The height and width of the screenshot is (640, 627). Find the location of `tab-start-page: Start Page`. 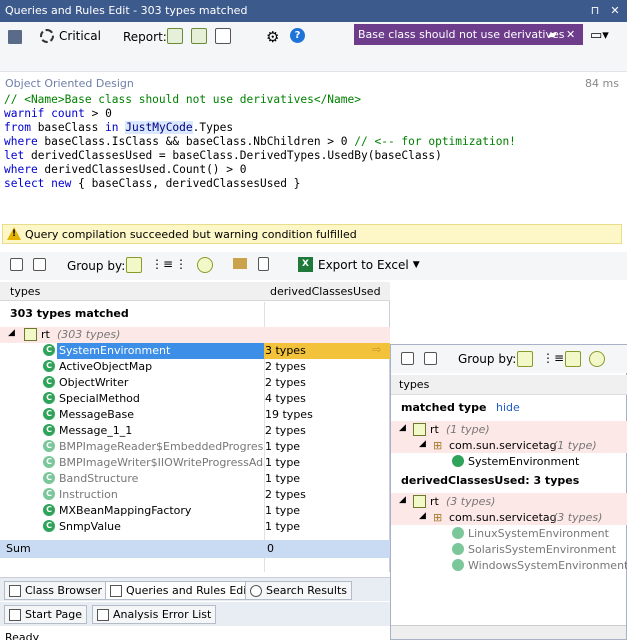

tab-start-page: Start Page is located at coordinates (45, 614).